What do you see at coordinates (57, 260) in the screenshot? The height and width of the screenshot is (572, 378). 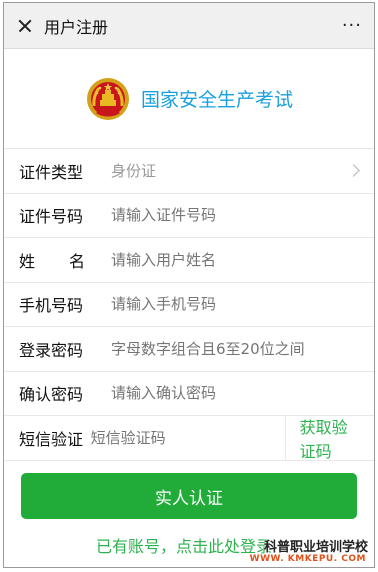 I see `name-label: 姓 名` at bounding box center [57, 260].